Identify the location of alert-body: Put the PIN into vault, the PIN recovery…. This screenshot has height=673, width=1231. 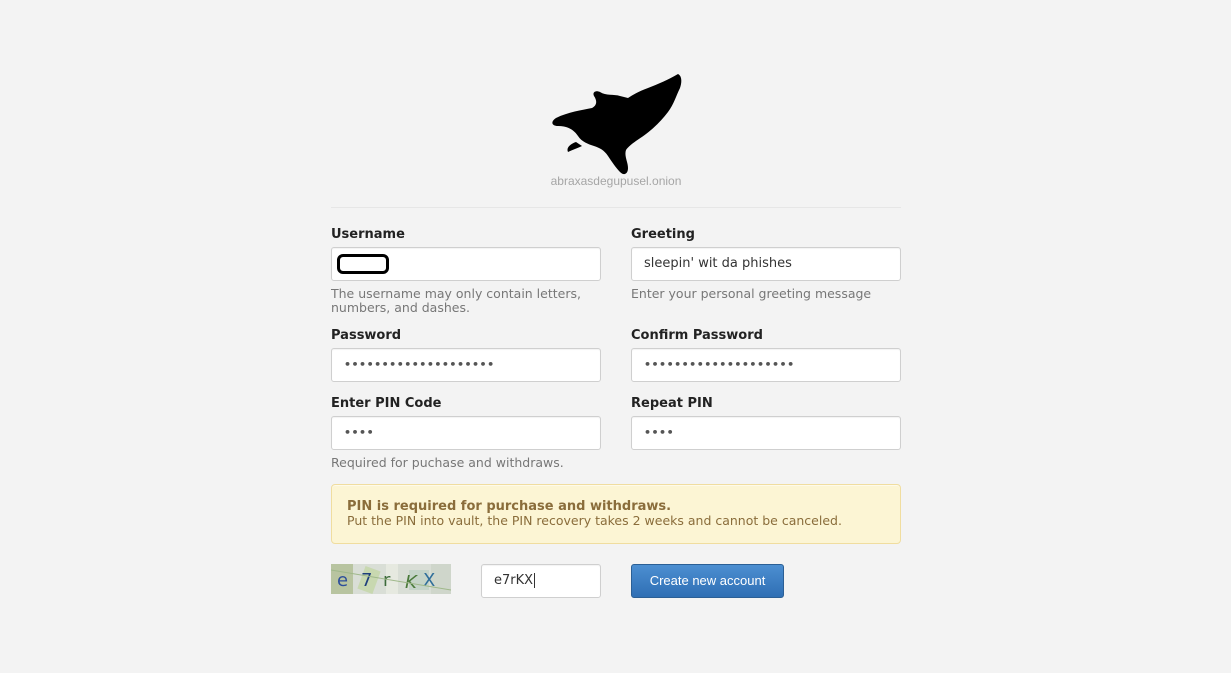
(594, 520).